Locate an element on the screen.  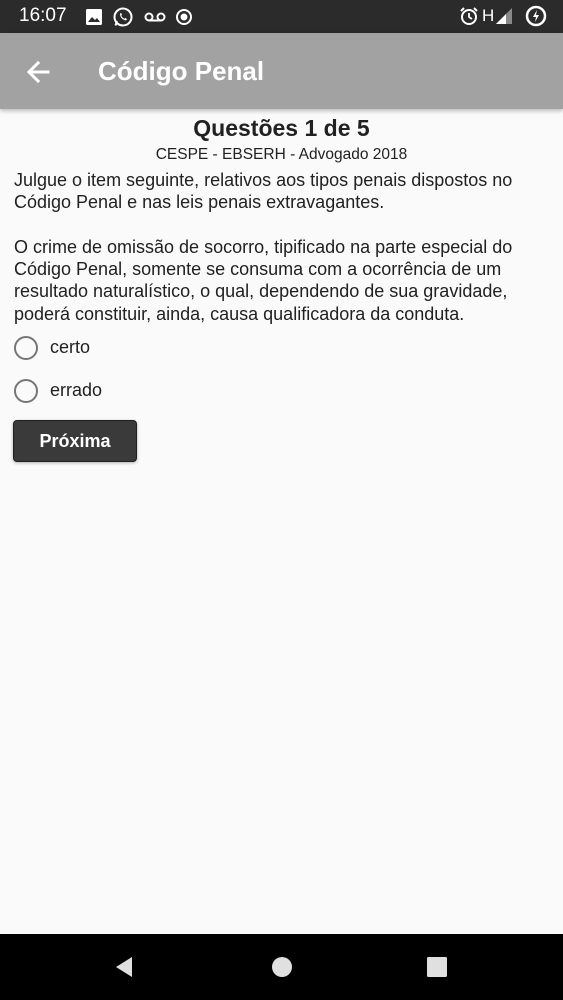
app-title: Código Penal is located at coordinates (181, 71).